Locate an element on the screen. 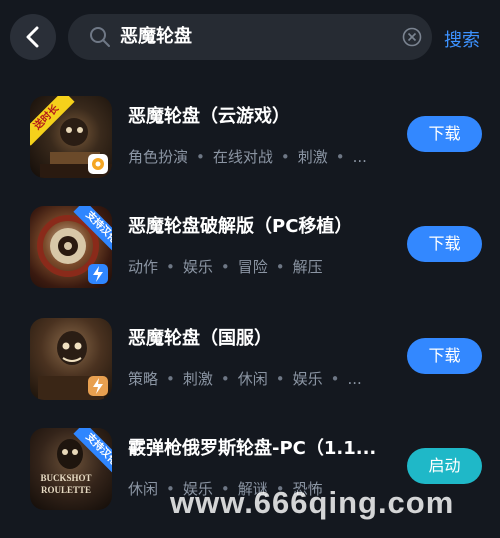 The image size is (500, 538). search-button: 搜索 is located at coordinates (462, 39).